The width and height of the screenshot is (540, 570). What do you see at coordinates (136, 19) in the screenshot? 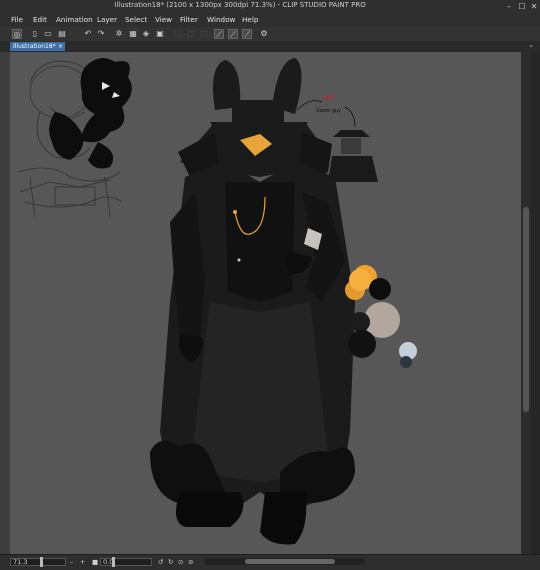
I see `menu-select: Select` at bounding box center [136, 19].